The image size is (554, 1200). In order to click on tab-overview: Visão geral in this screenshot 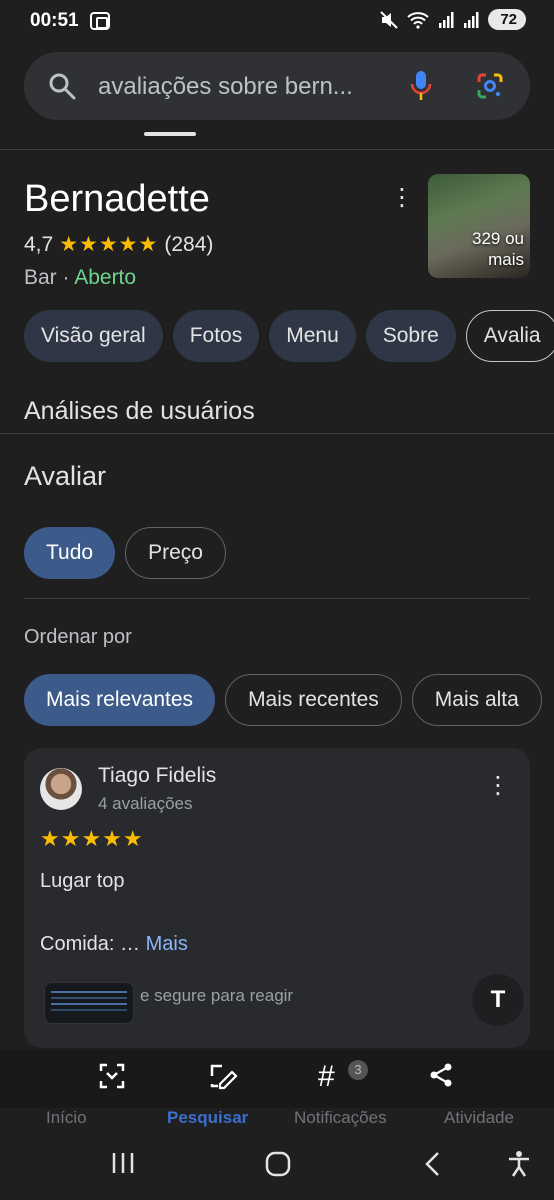, I will do `click(93, 336)`.